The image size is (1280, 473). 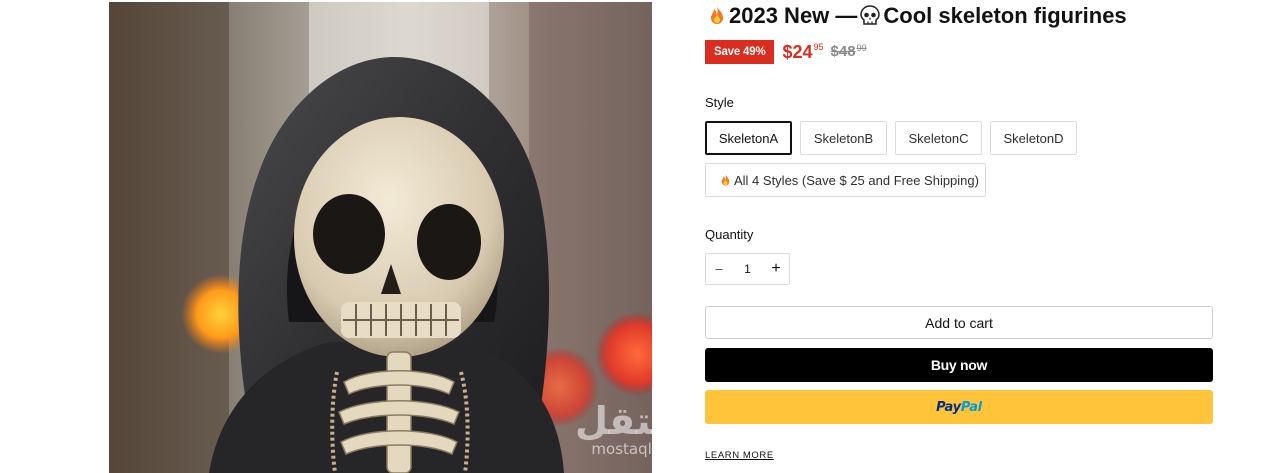 I want to click on style-option-skeleton-a: SkeletonA, so click(x=748, y=138).